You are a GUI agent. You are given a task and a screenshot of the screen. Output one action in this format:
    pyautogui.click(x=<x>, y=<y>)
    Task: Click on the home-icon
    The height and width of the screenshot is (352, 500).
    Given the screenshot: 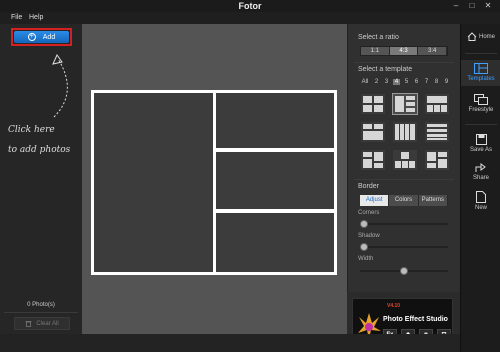 What is the action you would take?
    pyautogui.click(x=472, y=36)
    